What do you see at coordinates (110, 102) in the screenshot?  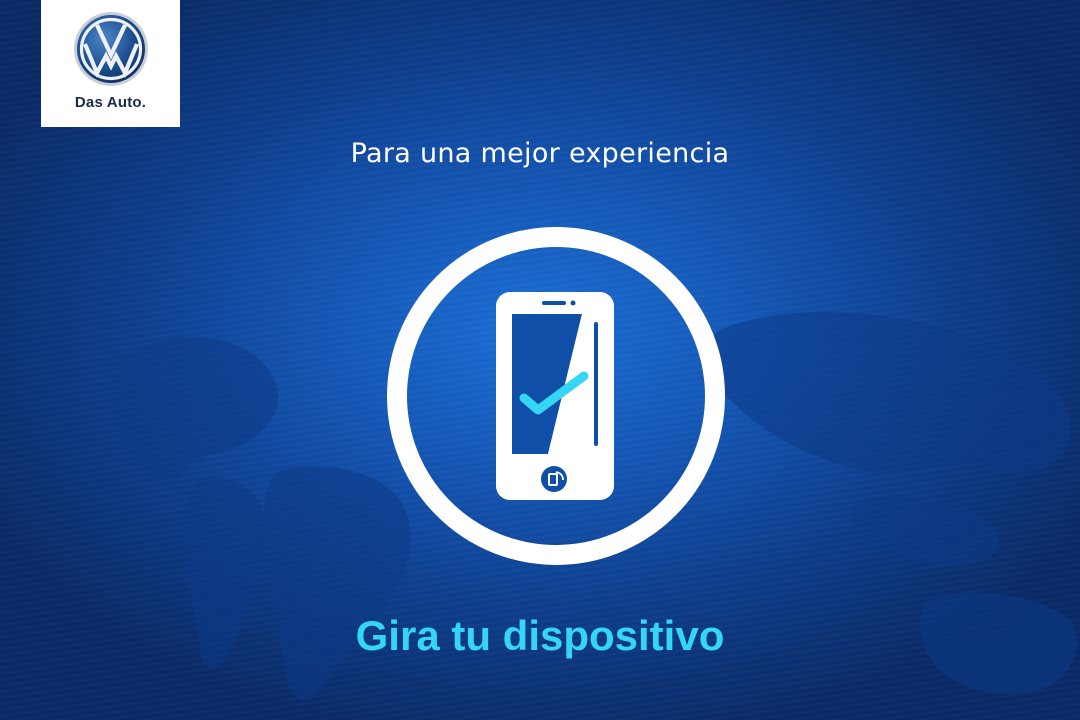 I see `brand-tagline: Das Auto.` at bounding box center [110, 102].